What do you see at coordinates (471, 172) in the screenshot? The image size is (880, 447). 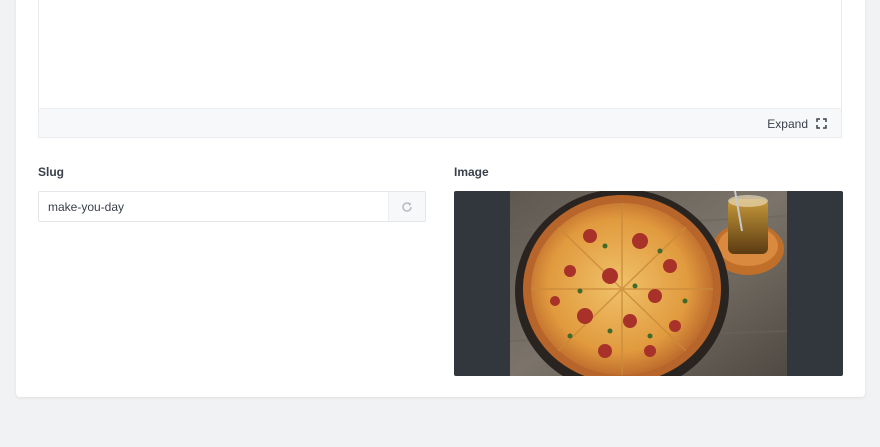 I see `image-label: Image` at bounding box center [471, 172].